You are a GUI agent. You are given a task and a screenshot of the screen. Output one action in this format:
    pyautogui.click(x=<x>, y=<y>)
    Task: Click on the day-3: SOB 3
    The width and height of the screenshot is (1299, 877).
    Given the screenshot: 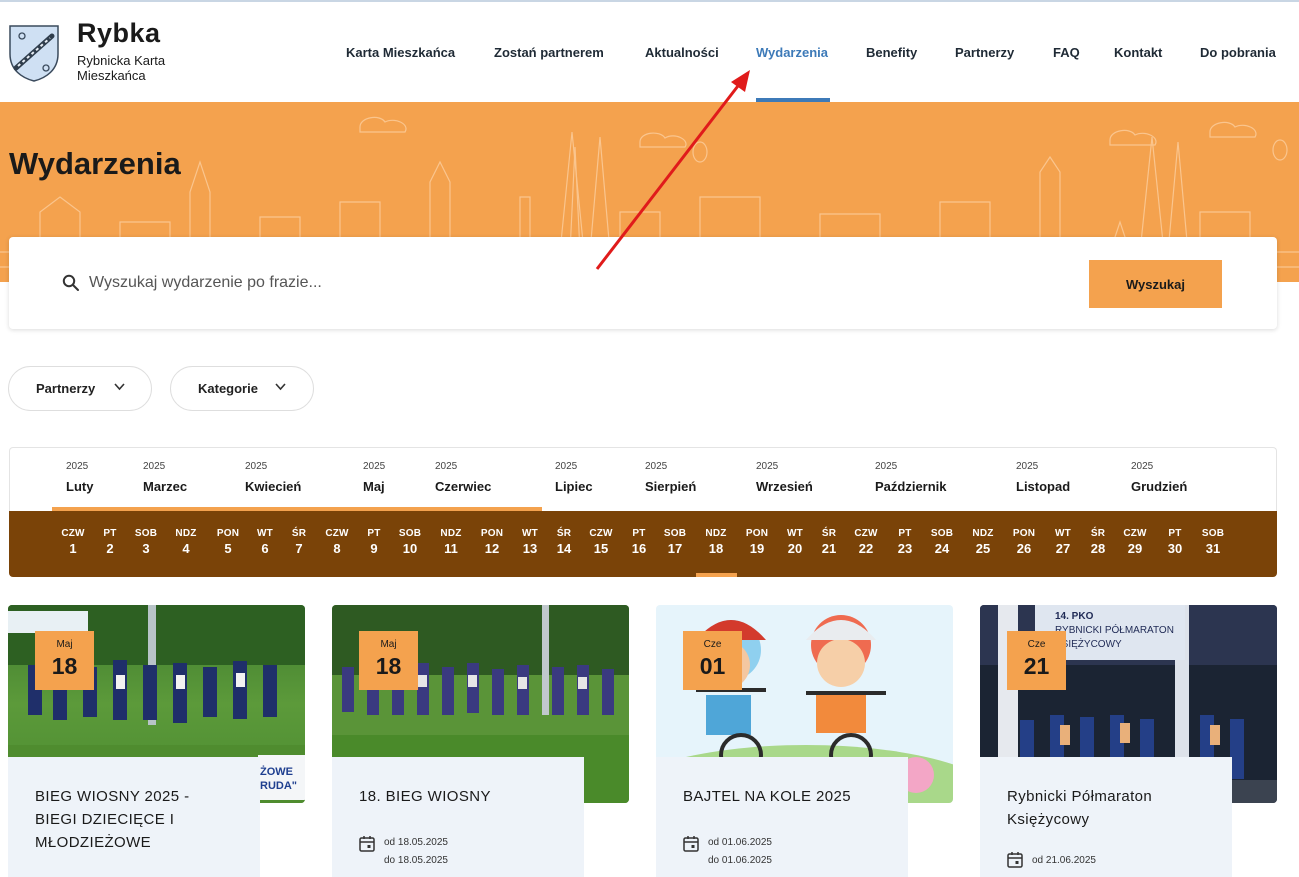 What is the action you would take?
    pyautogui.click(x=146, y=542)
    